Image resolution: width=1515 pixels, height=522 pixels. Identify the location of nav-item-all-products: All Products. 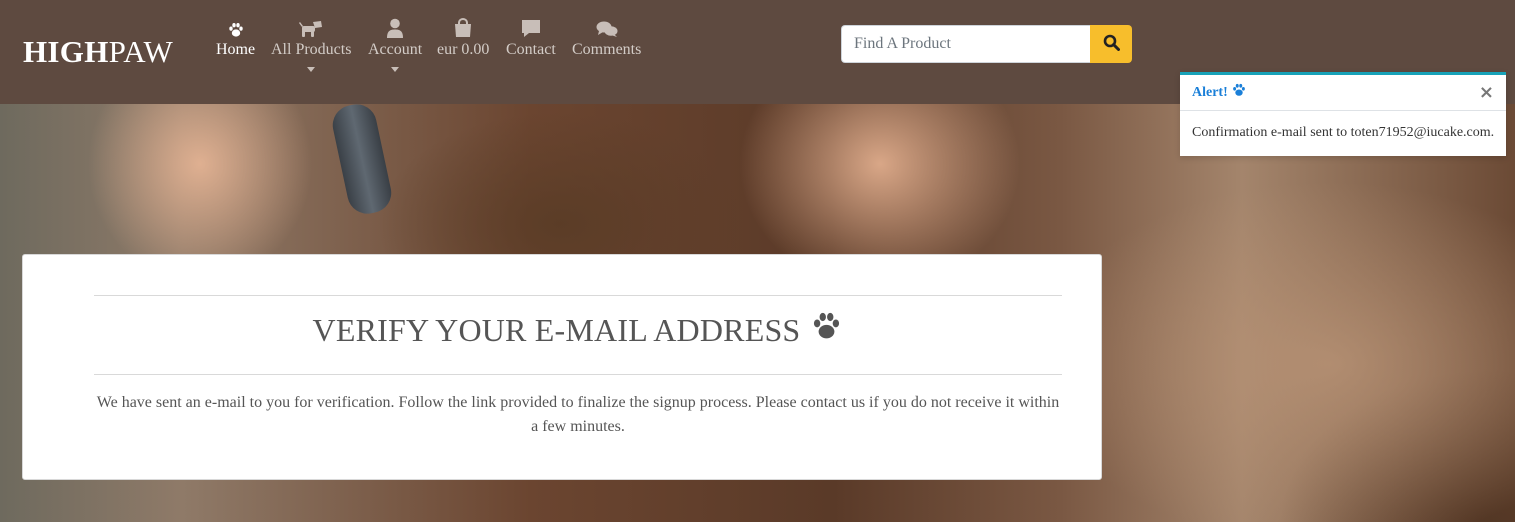
(311, 44).